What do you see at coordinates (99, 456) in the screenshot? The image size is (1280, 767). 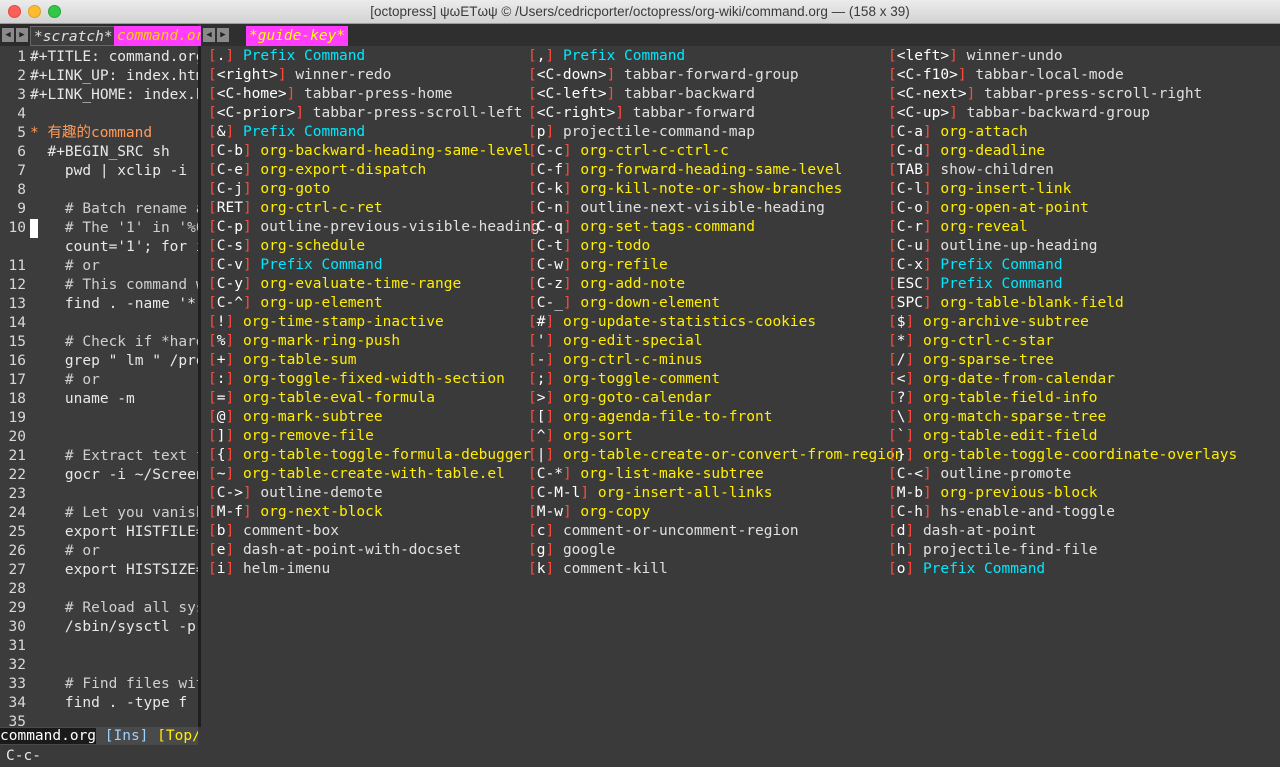 I see `code-line: 21 # Extract text f` at bounding box center [99, 456].